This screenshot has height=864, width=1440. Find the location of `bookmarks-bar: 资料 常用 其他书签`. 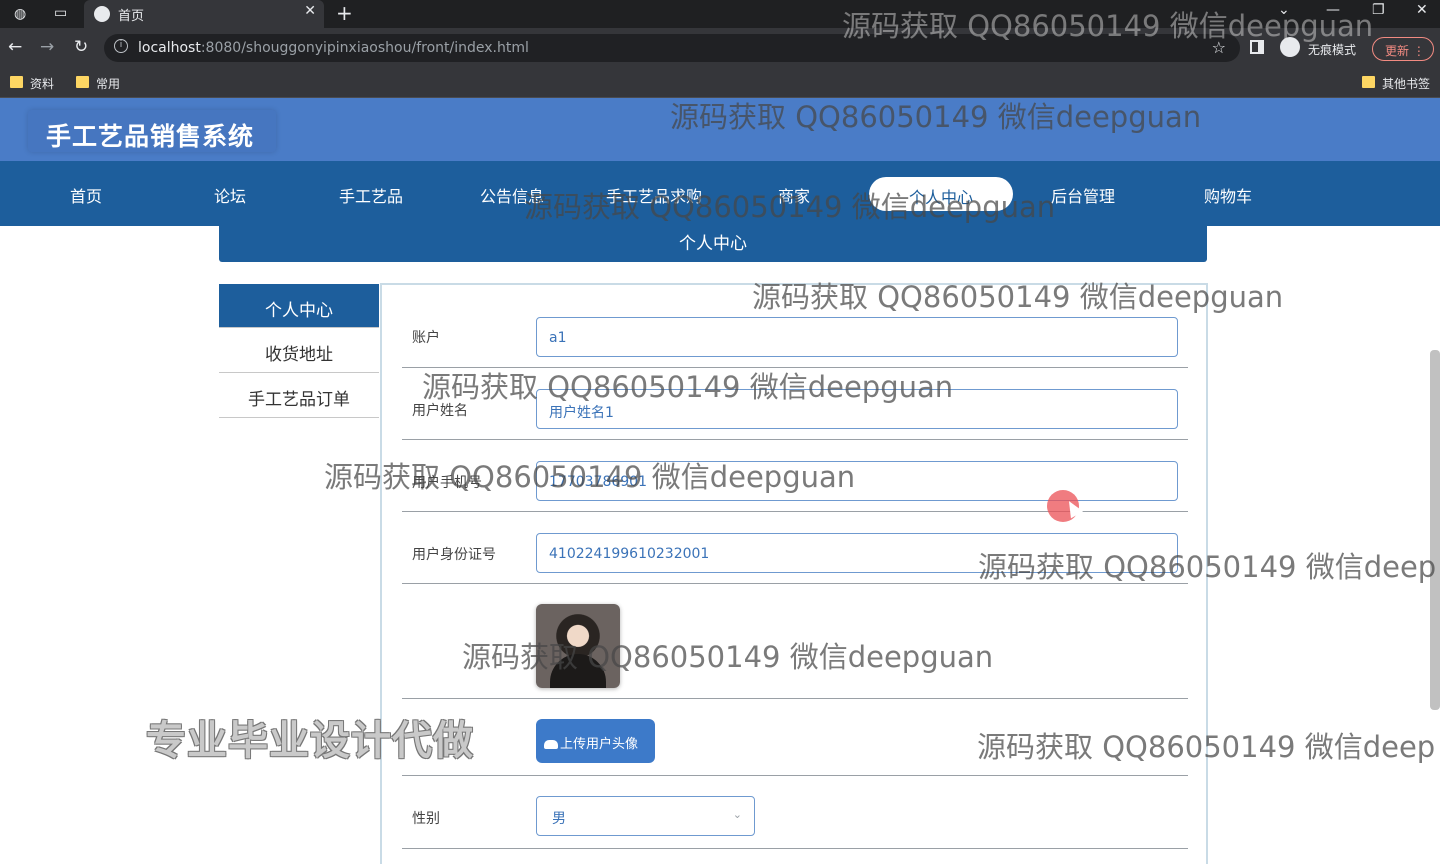

bookmarks-bar: 资料 常用 其他书签 is located at coordinates (720, 83).